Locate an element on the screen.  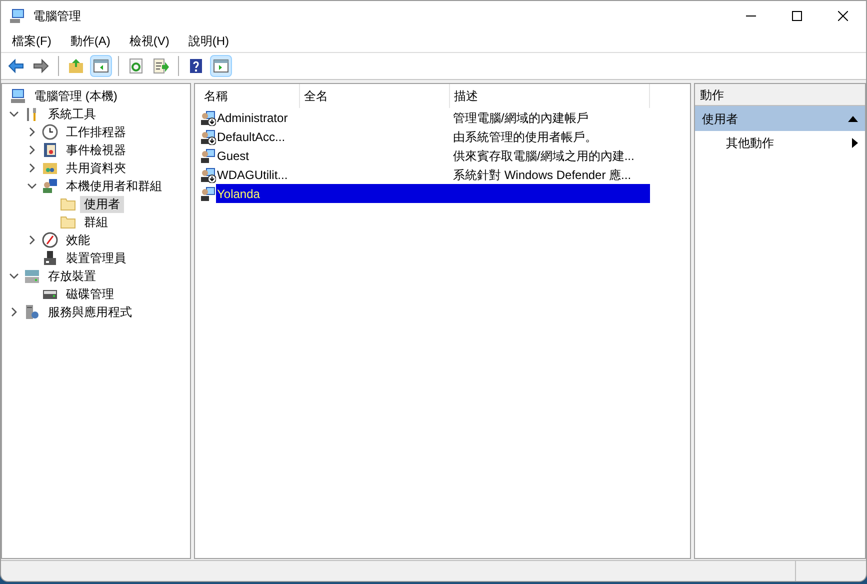
actions-title: 動作 is located at coordinates (780, 95).